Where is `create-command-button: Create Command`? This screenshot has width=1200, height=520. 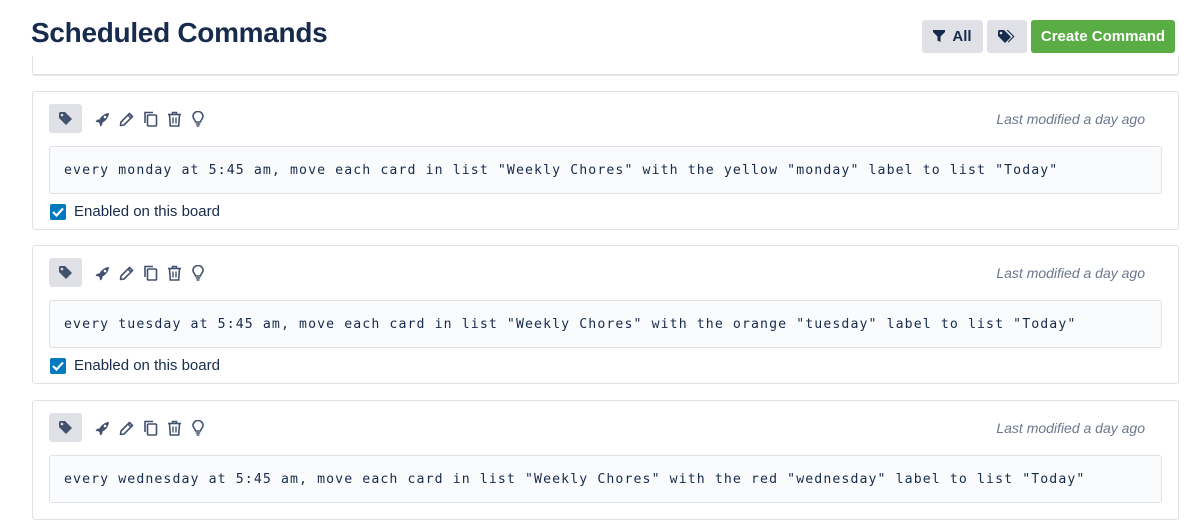 create-command-button: Create Command is located at coordinates (1103, 36).